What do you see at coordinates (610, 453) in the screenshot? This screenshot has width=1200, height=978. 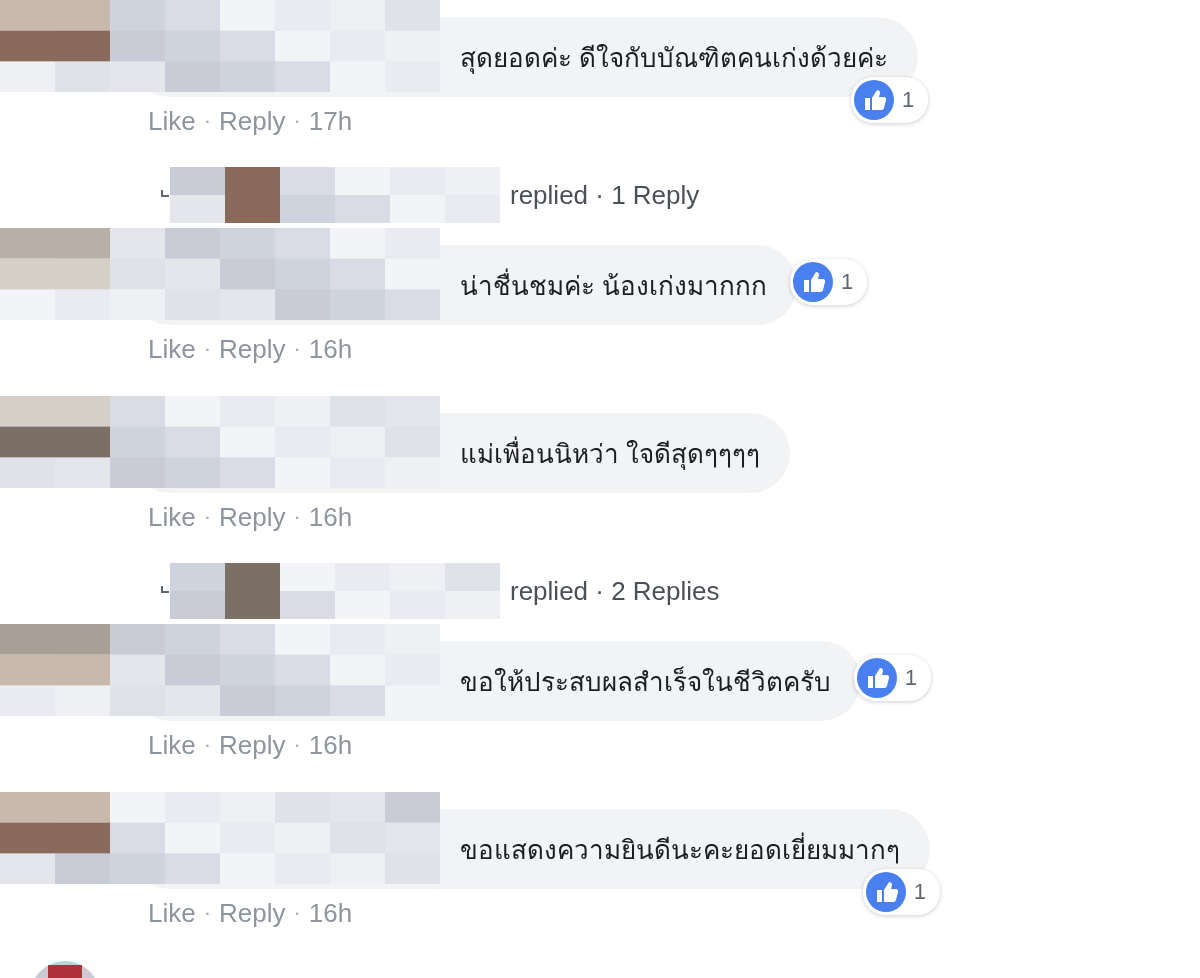 I see `comment-text: แม่เพื่อนนิหว่า ใจดีสุดๆๆๆๆ` at bounding box center [610, 453].